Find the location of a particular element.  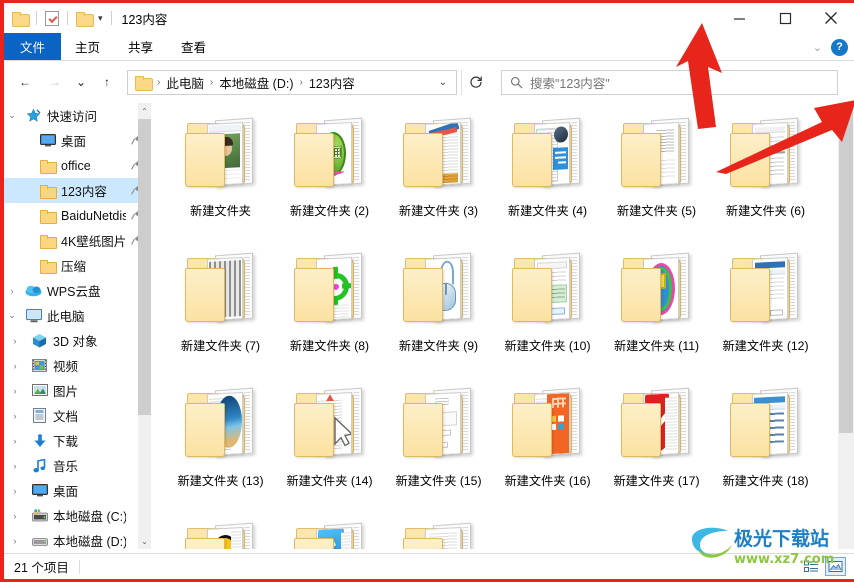

scroll-up-icon: ⌃ is located at coordinates (144, 111).